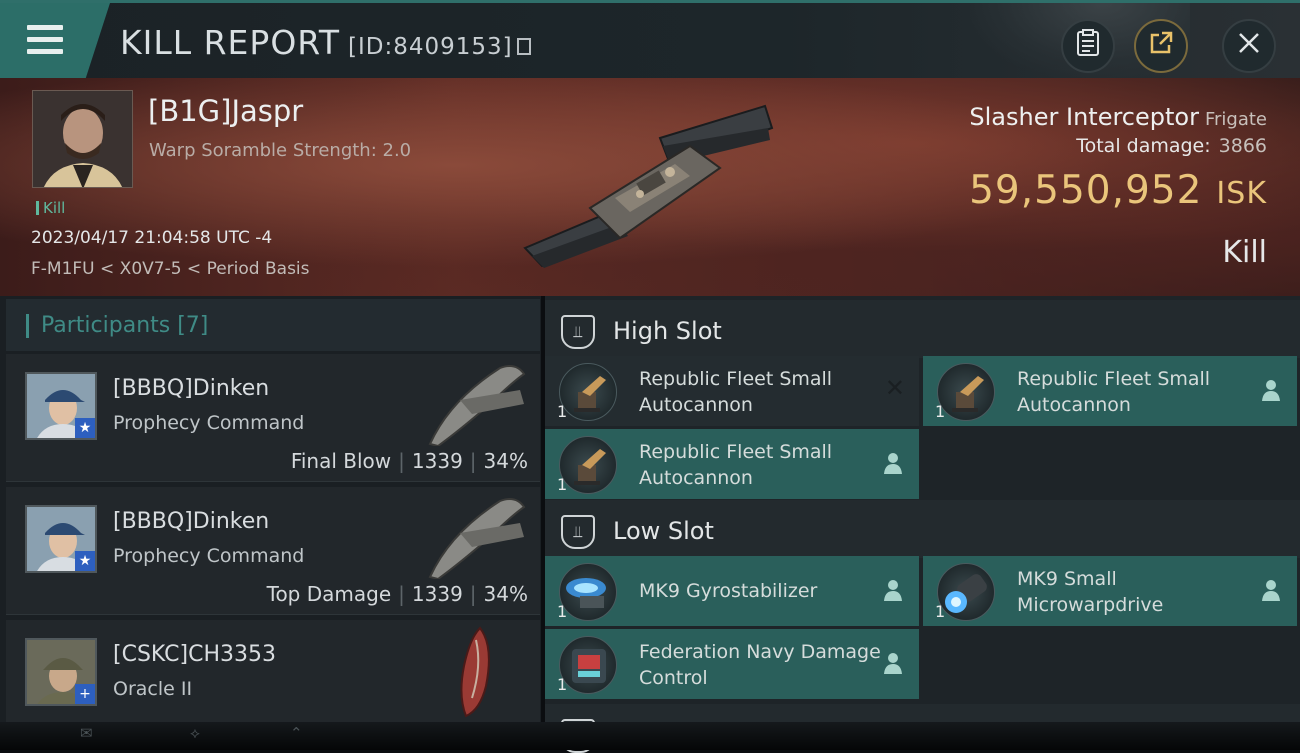 The height and width of the screenshot is (753, 1300). What do you see at coordinates (27, 326) in the screenshot?
I see `header-accent-bar` at bounding box center [27, 326].